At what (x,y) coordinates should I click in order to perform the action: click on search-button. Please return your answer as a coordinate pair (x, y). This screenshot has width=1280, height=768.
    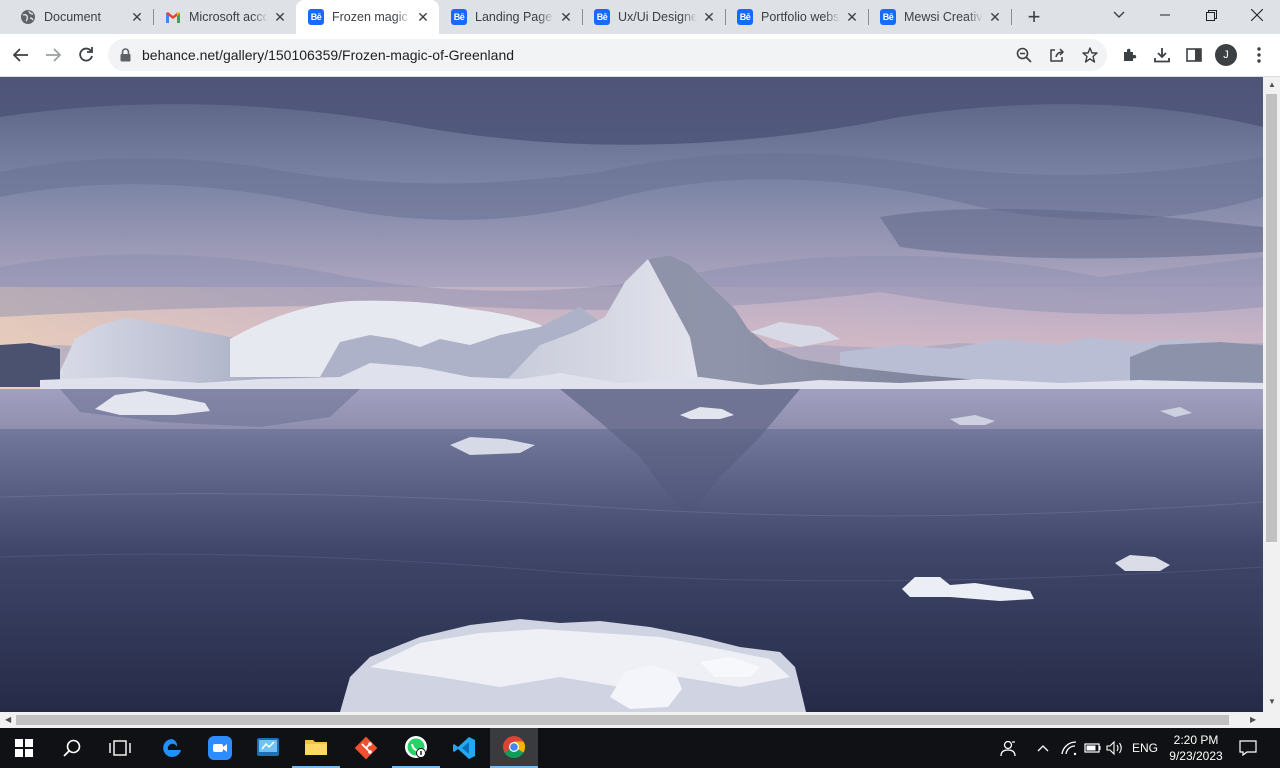
    Looking at the image, I should click on (72, 748).